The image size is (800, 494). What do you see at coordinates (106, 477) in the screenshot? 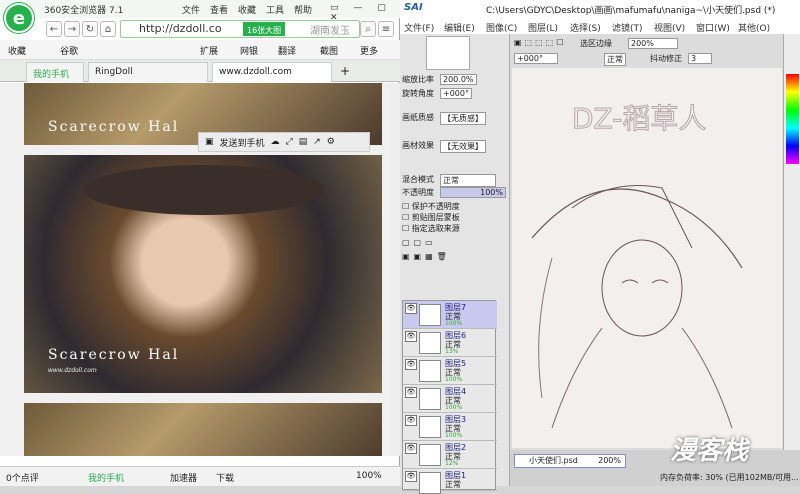
I see `status-my-phone: 我的手机` at bounding box center [106, 477].